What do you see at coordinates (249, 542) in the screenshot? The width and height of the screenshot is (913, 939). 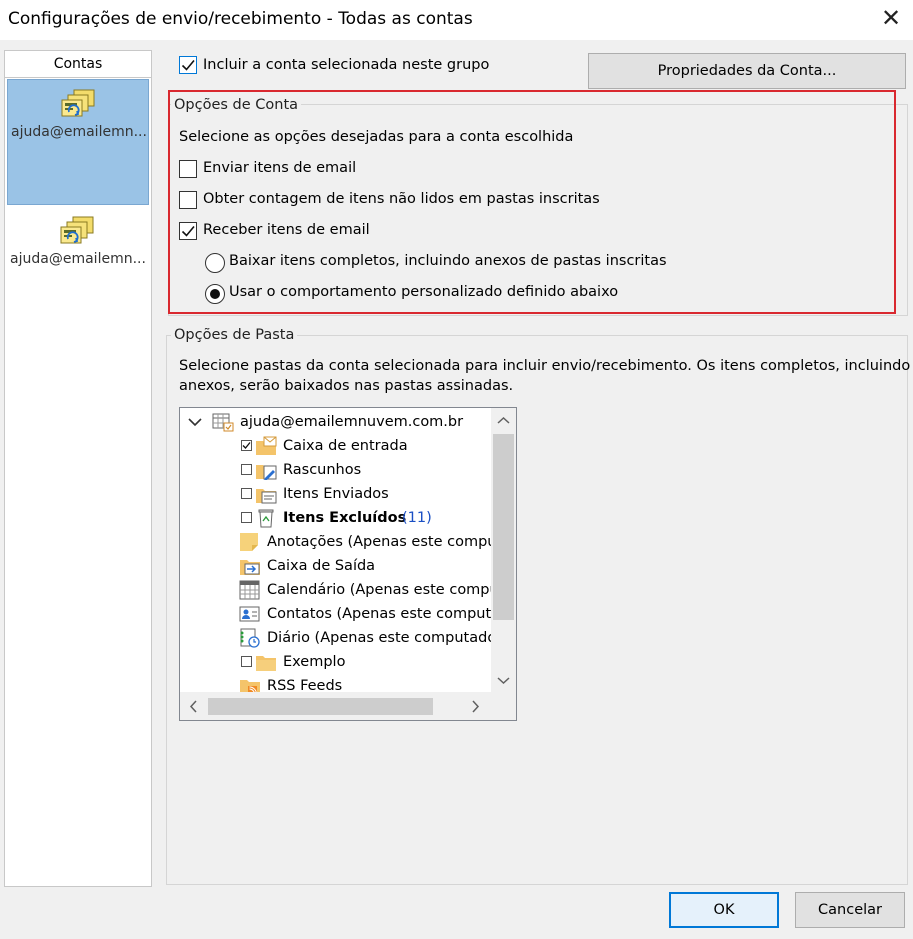 I see `notes-icon` at bounding box center [249, 542].